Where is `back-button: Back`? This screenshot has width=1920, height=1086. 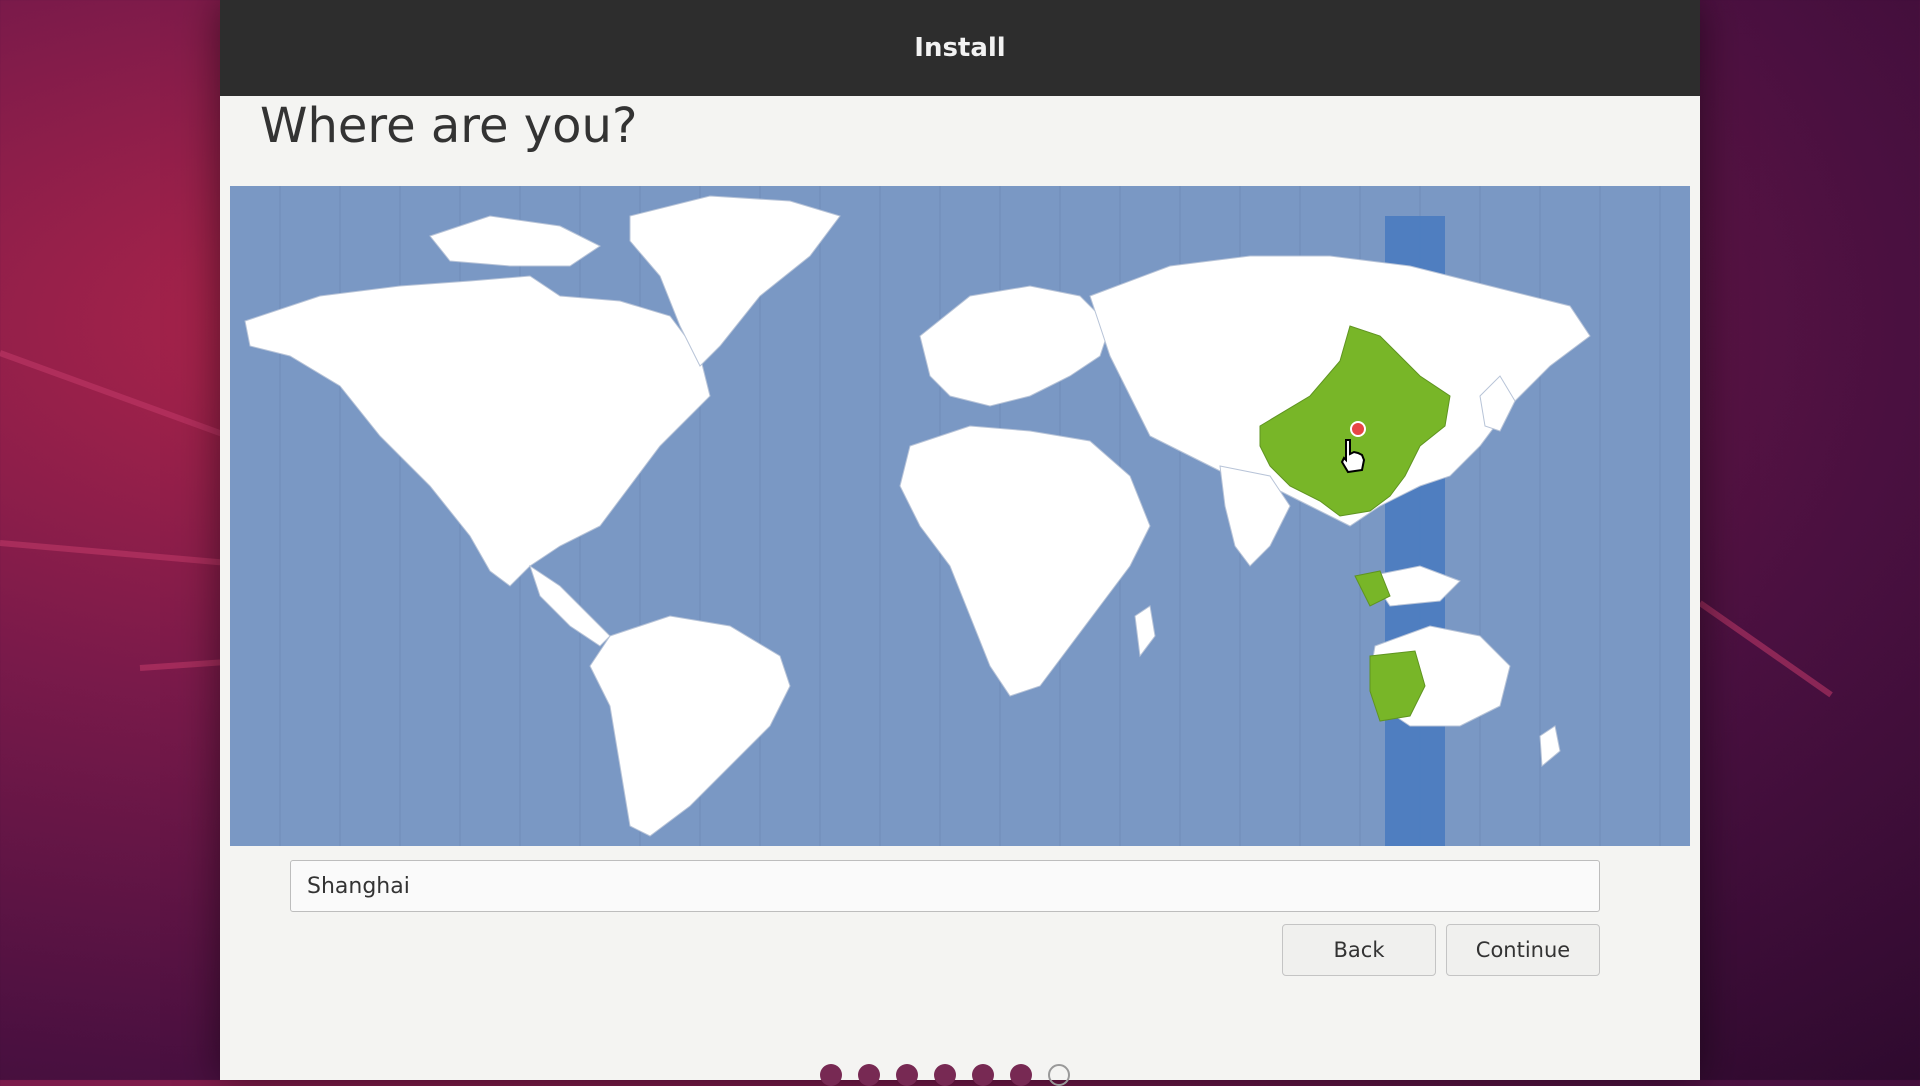 back-button: Back is located at coordinates (1359, 950).